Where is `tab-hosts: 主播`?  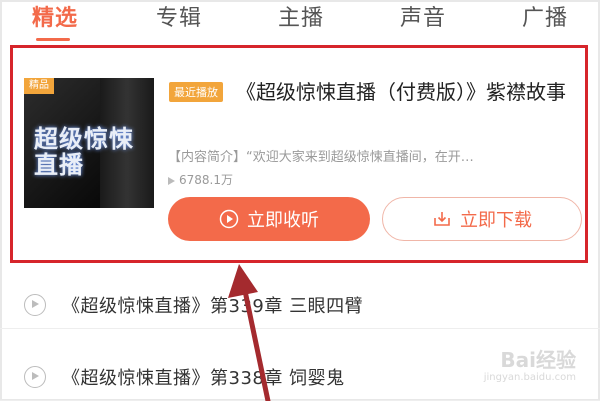
tab-hosts: 主播 is located at coordinates (301, 16).